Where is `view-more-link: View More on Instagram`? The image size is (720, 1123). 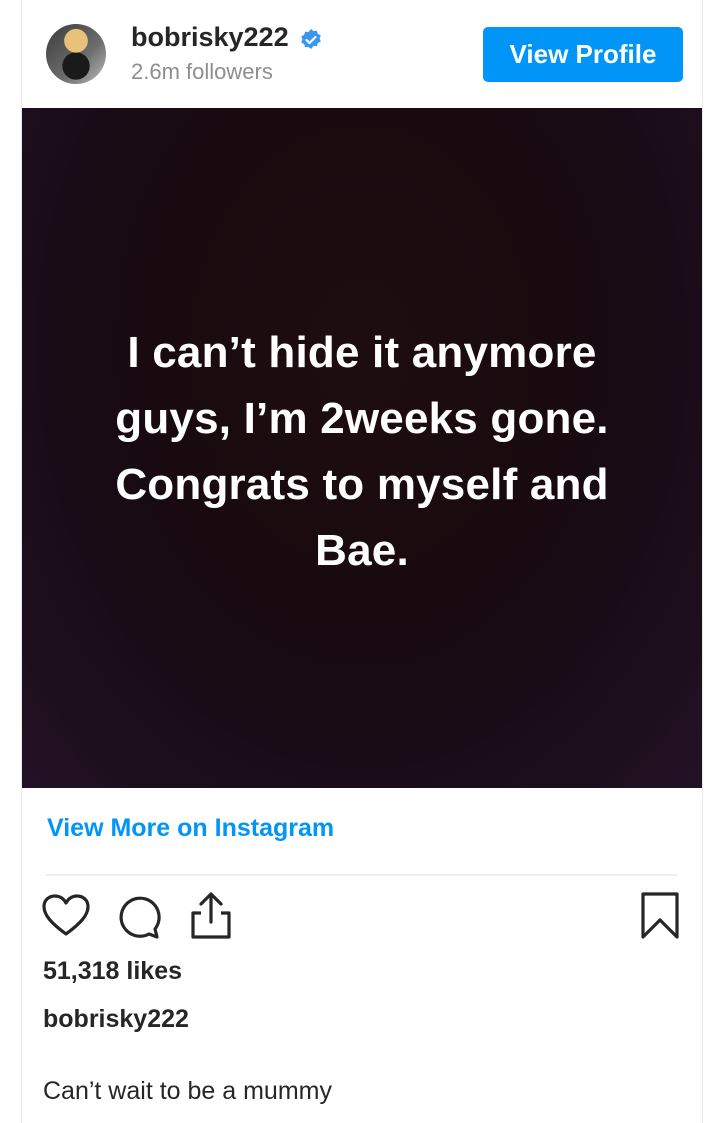 view-more-link: View More on Instagram is located at coordinates (190, 828).